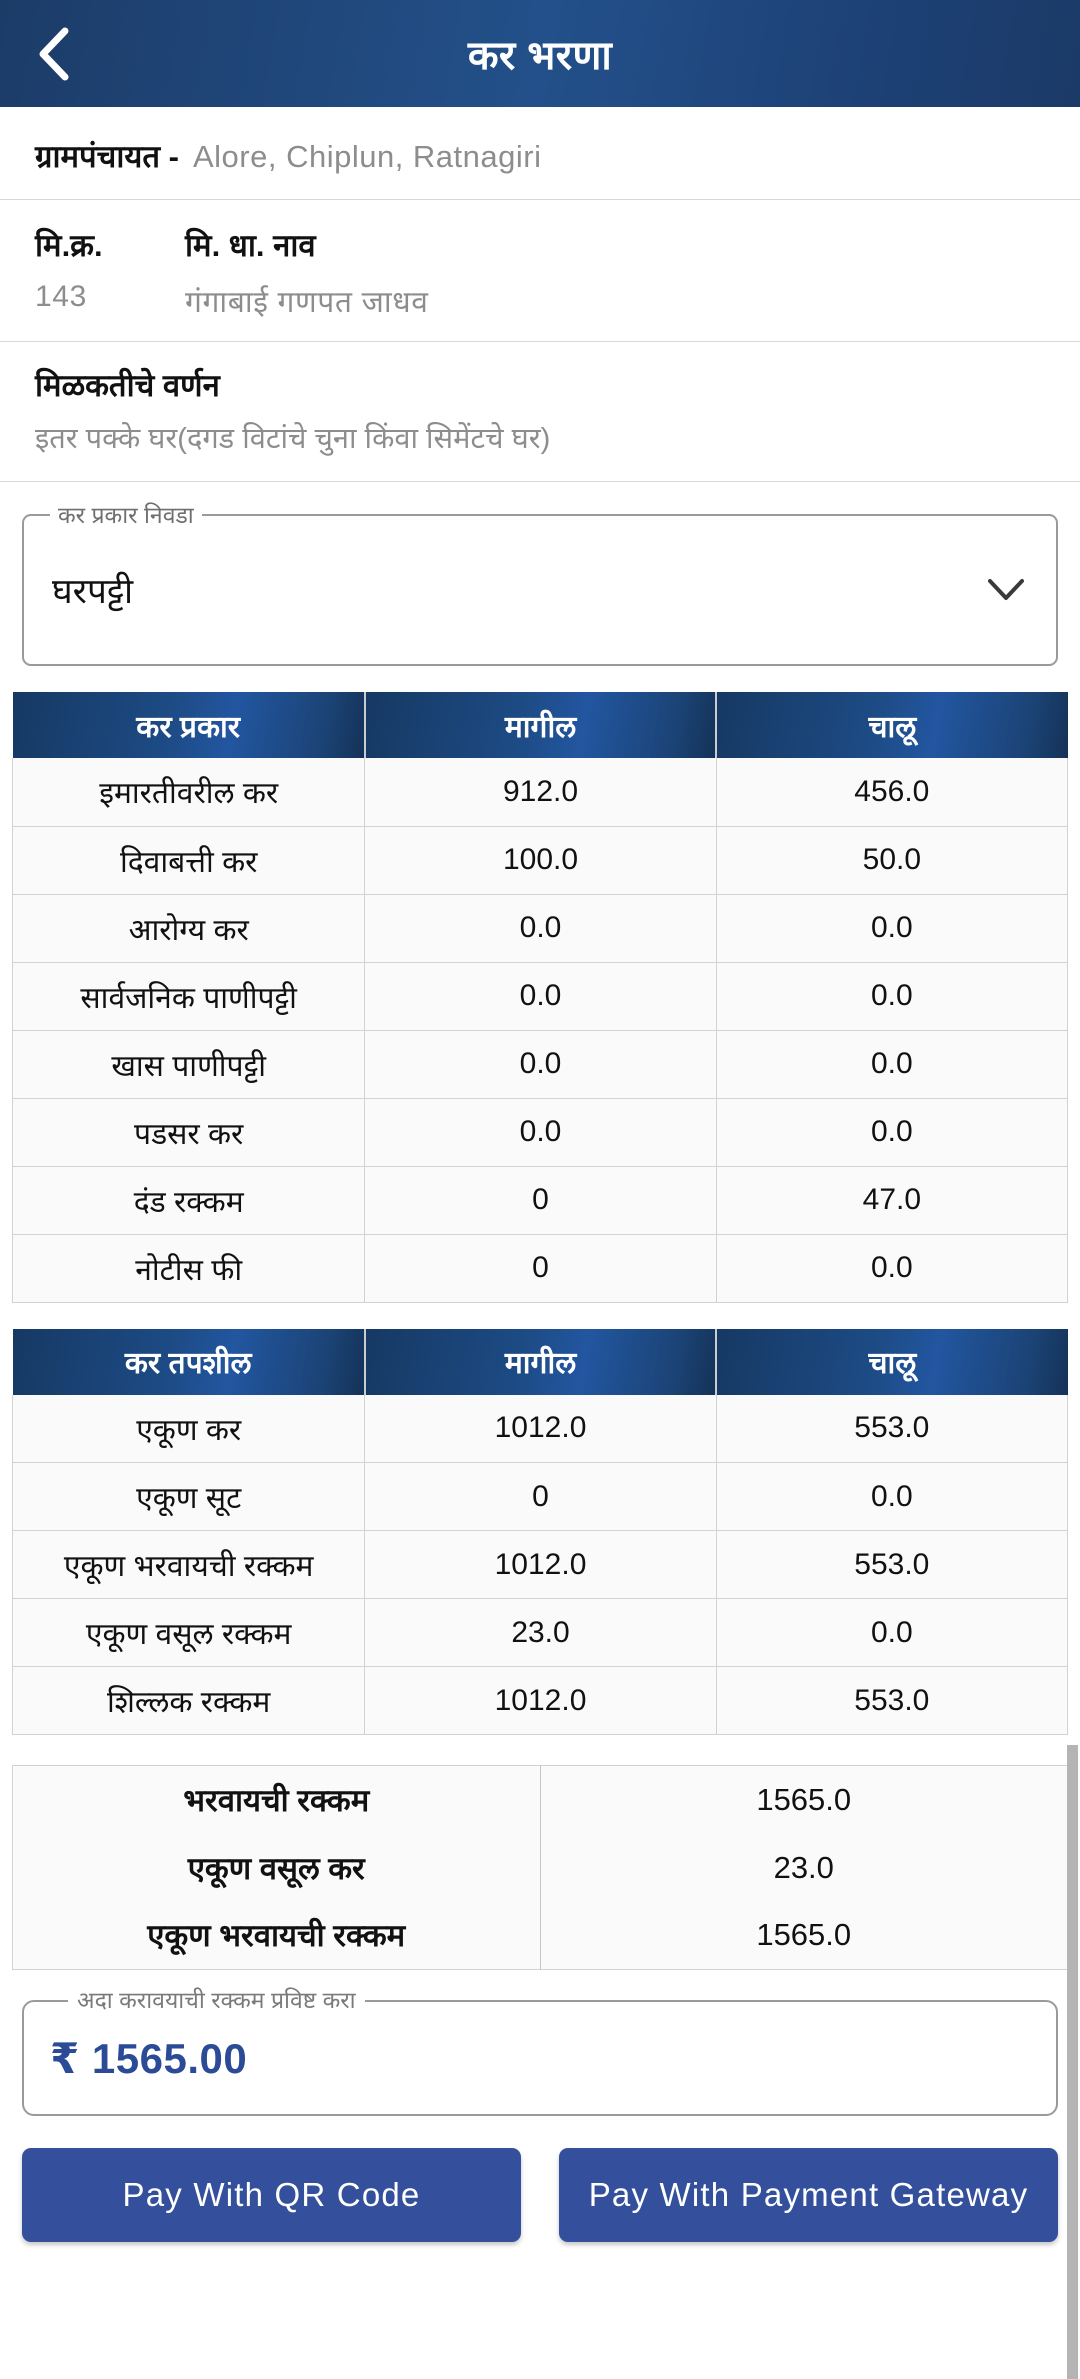  I want to click on summary-row: एकूण भरवायची रक्कम 1565.0, so click(540, 1935).